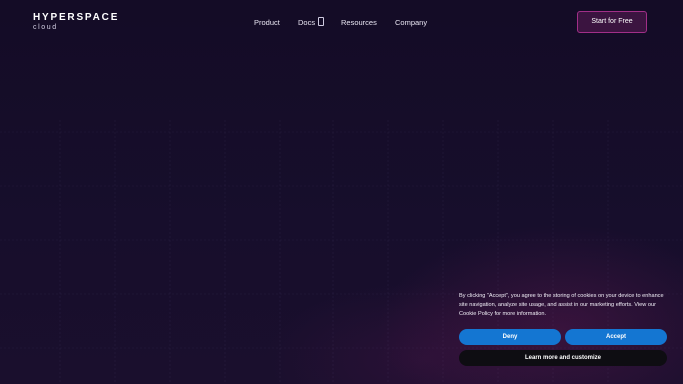 The height and width of the screenshot is (384, 683). I want to click on learn-more-button: Learn more and customize, so click(563, 358).